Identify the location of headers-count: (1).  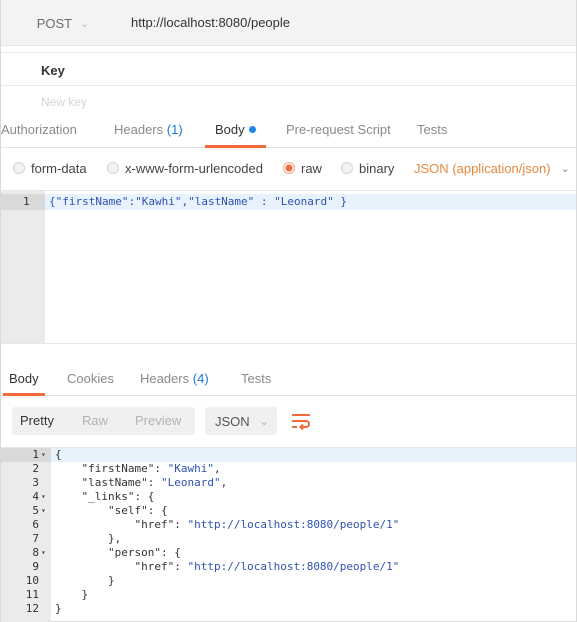
(174, 129).